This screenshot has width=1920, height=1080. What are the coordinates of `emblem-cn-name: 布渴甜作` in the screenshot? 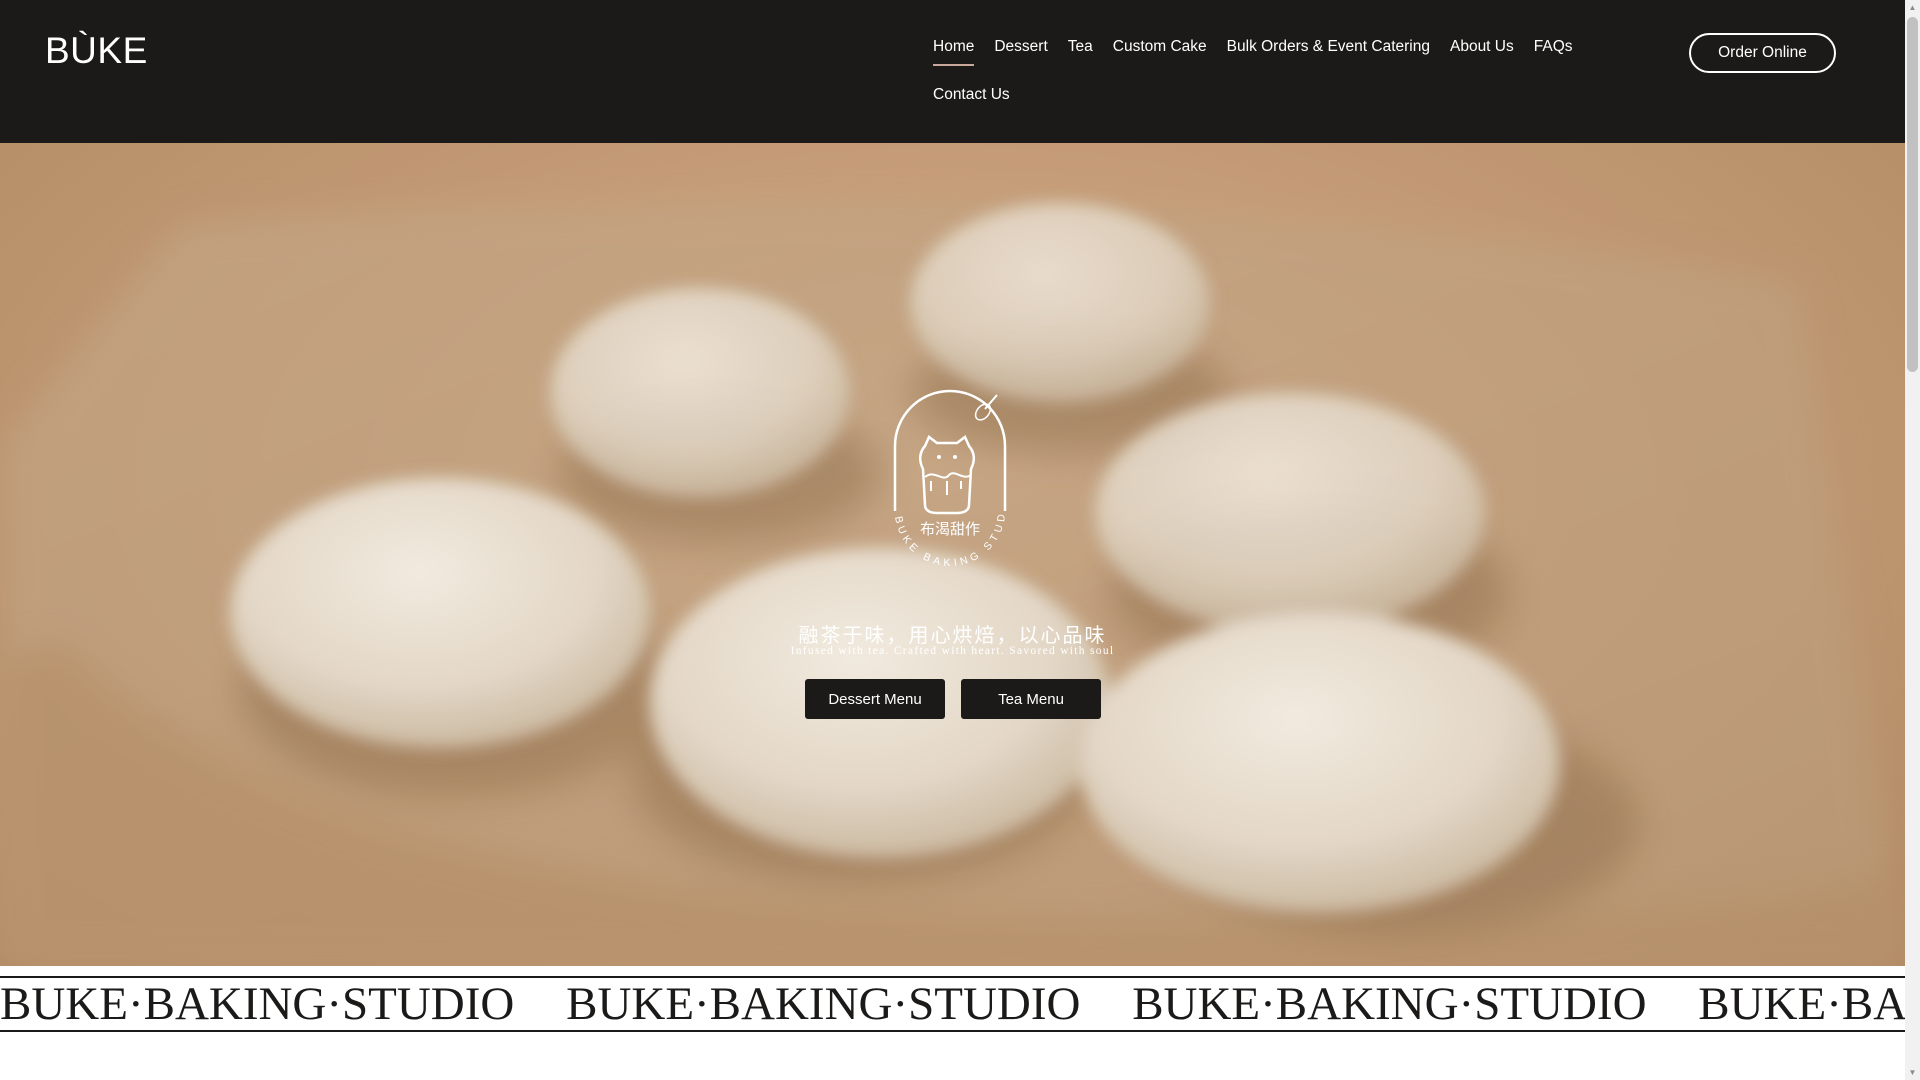 It's located at (950, 529).